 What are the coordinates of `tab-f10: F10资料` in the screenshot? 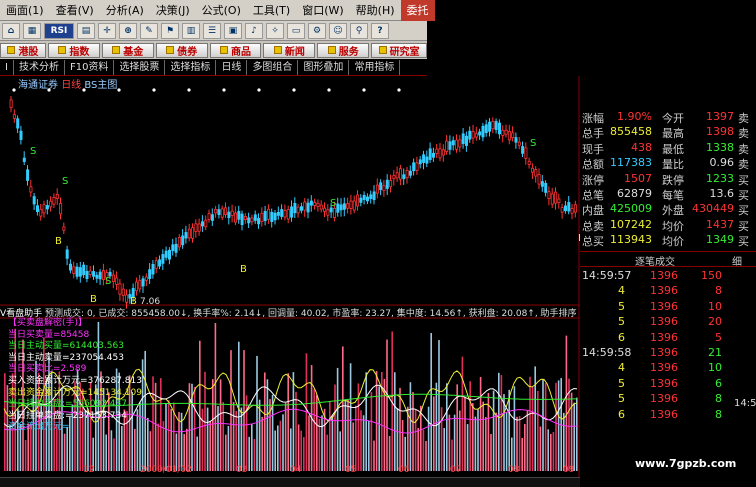 It's located at (90, 67).